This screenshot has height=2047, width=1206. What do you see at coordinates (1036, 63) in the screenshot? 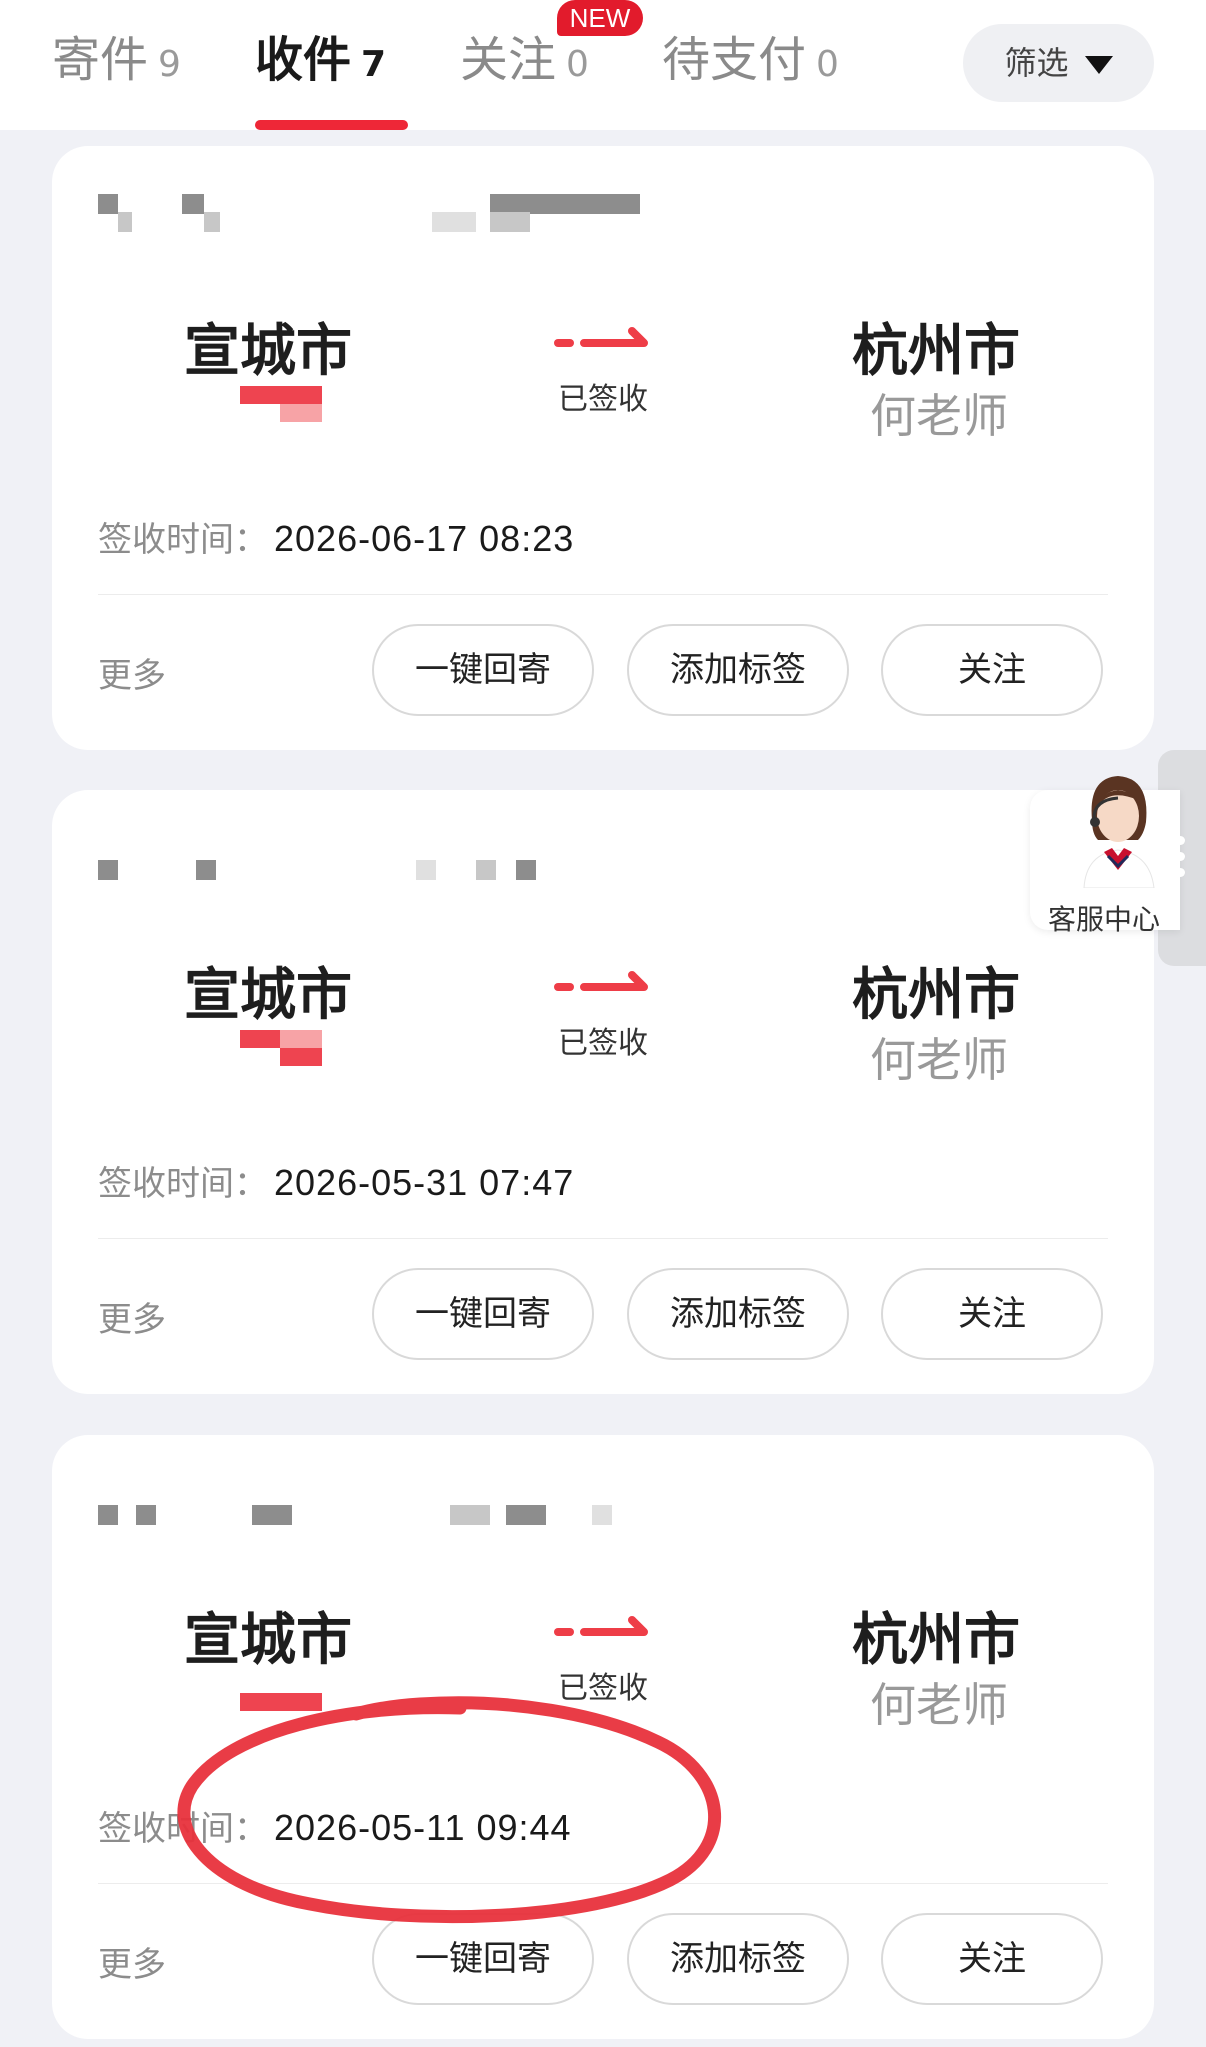
I see `filter-label: 筛选` at bounding box center [1036, 63].